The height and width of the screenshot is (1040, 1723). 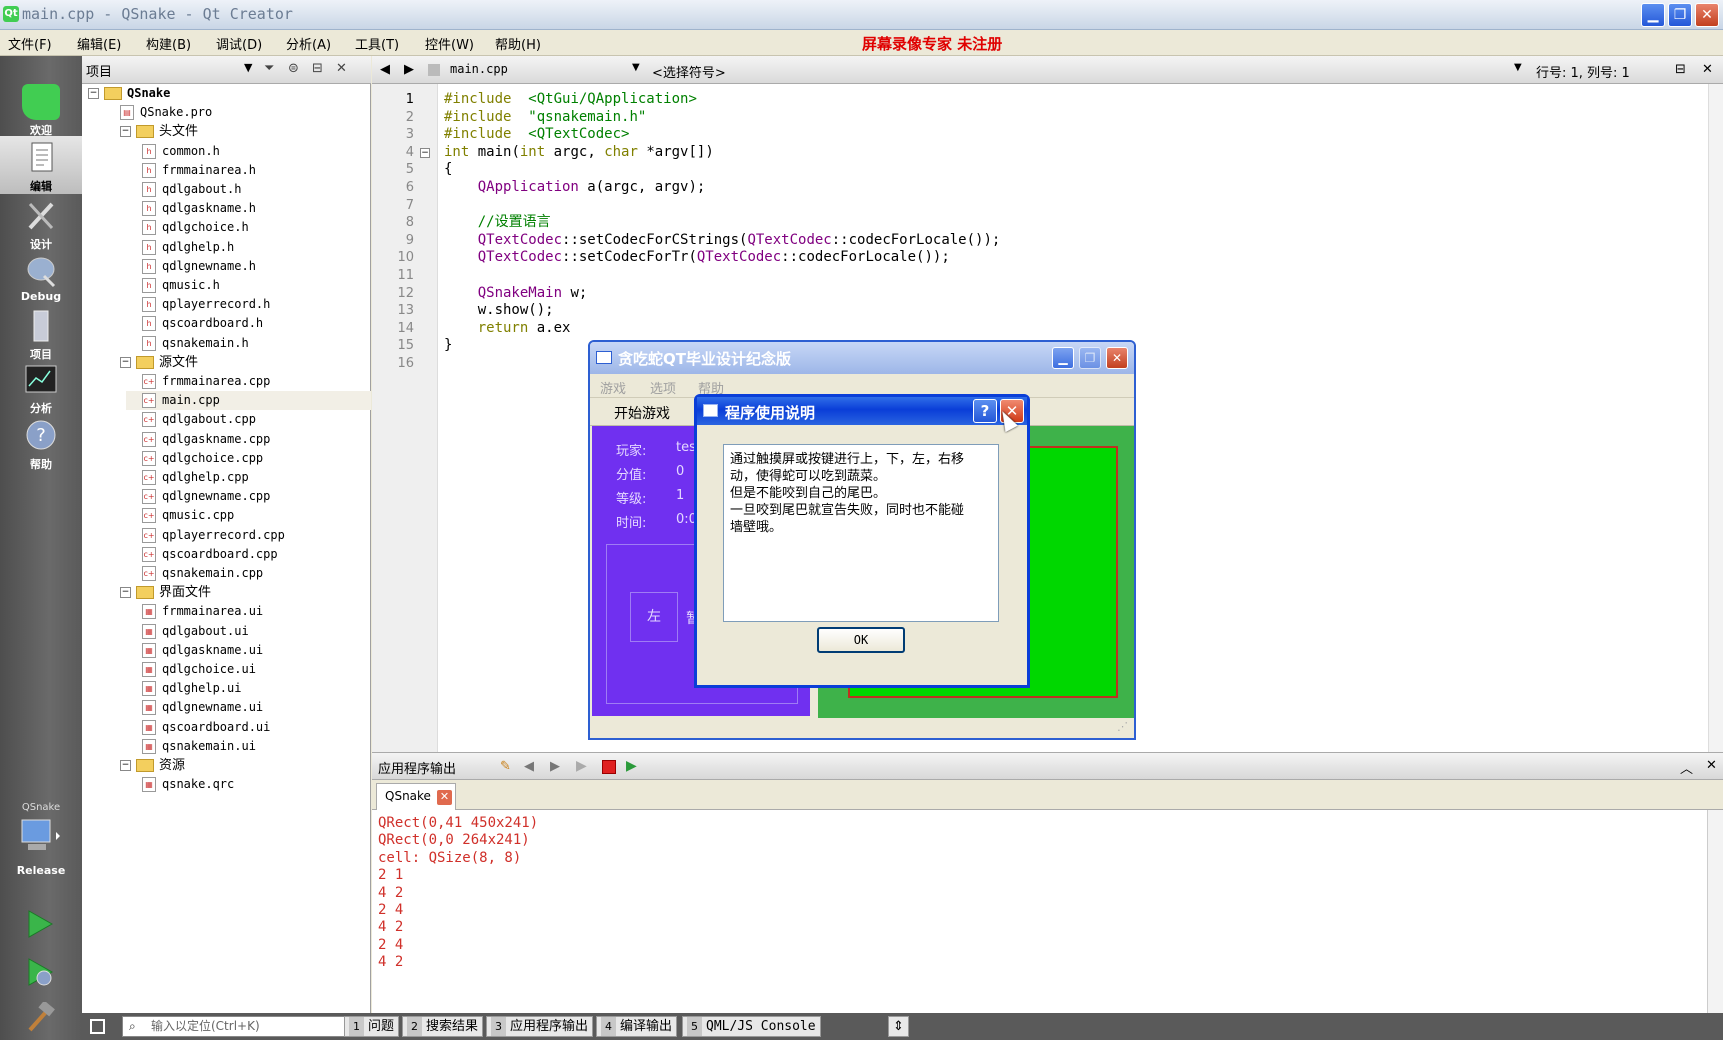 What do you see at coordinates (1122, 726) in the screenshot?
I see `resize-grip-icon: ⋰` at bounding box center [1122, 726].